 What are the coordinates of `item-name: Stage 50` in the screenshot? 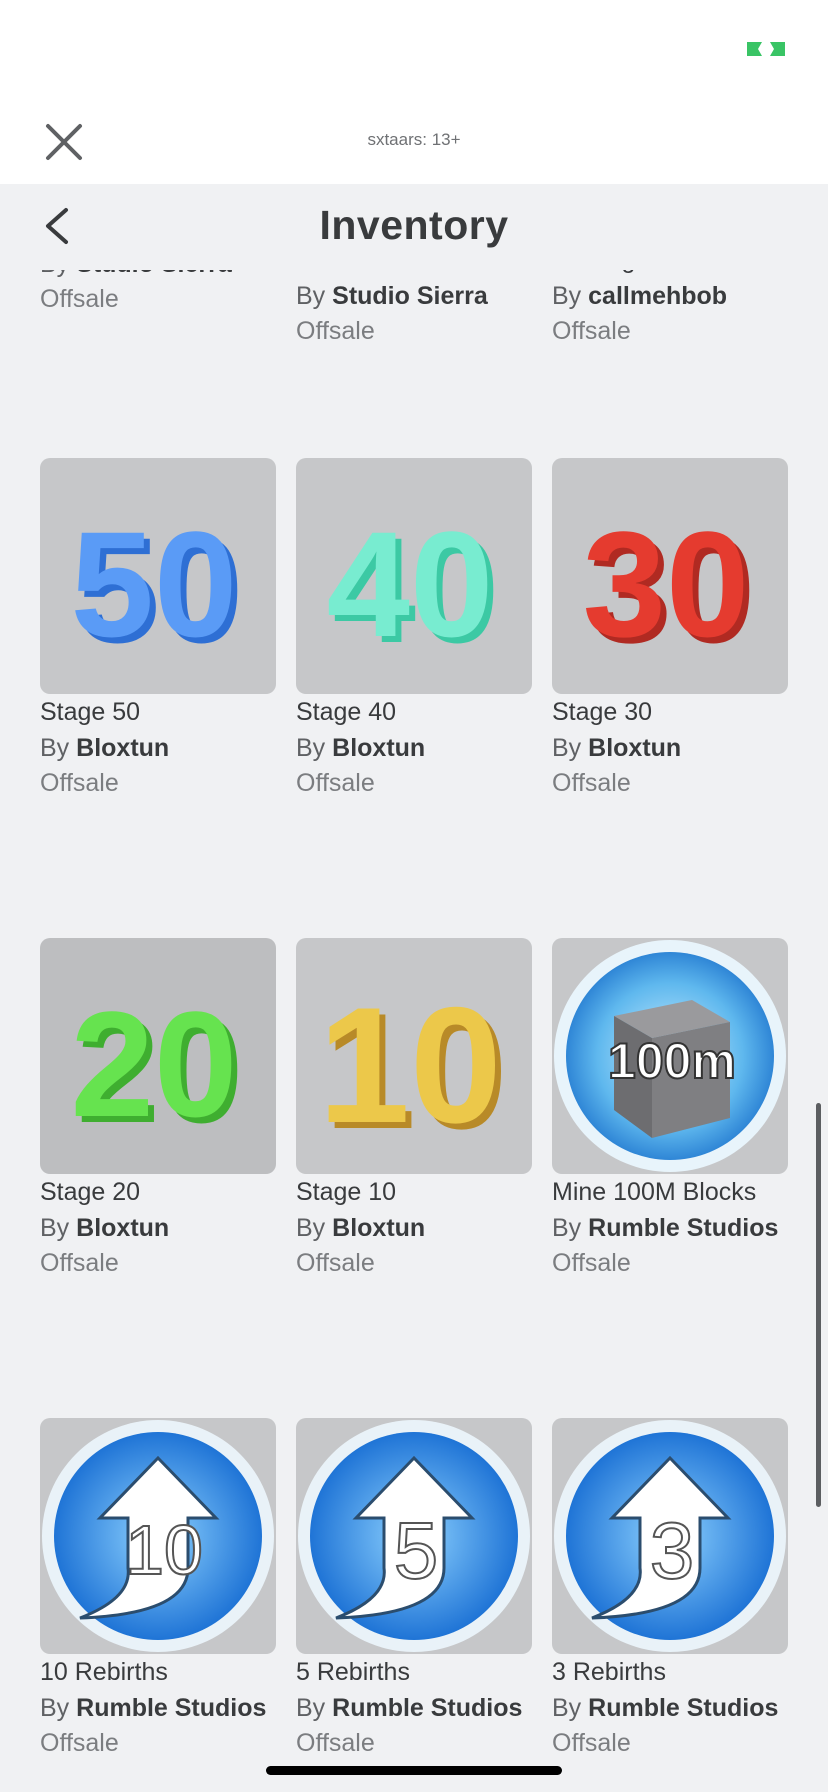 It's located at (90, 712).